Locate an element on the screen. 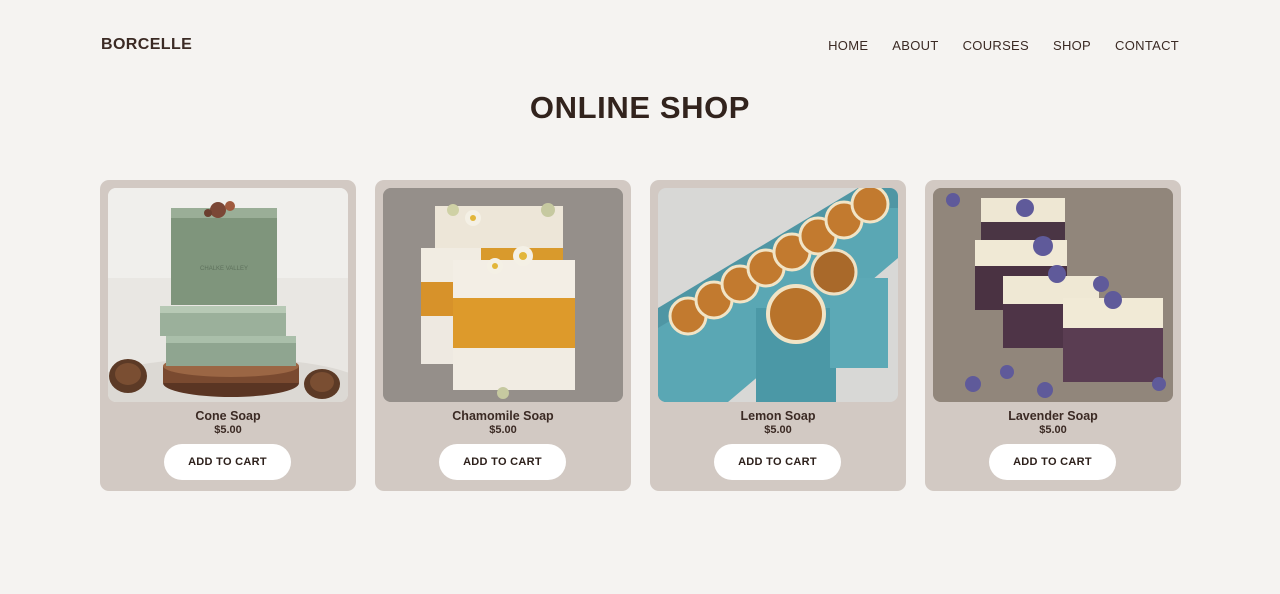 This screenshot has width=1280, height=594. product-name: Lemon Soap is located at coordinates (778, 416).